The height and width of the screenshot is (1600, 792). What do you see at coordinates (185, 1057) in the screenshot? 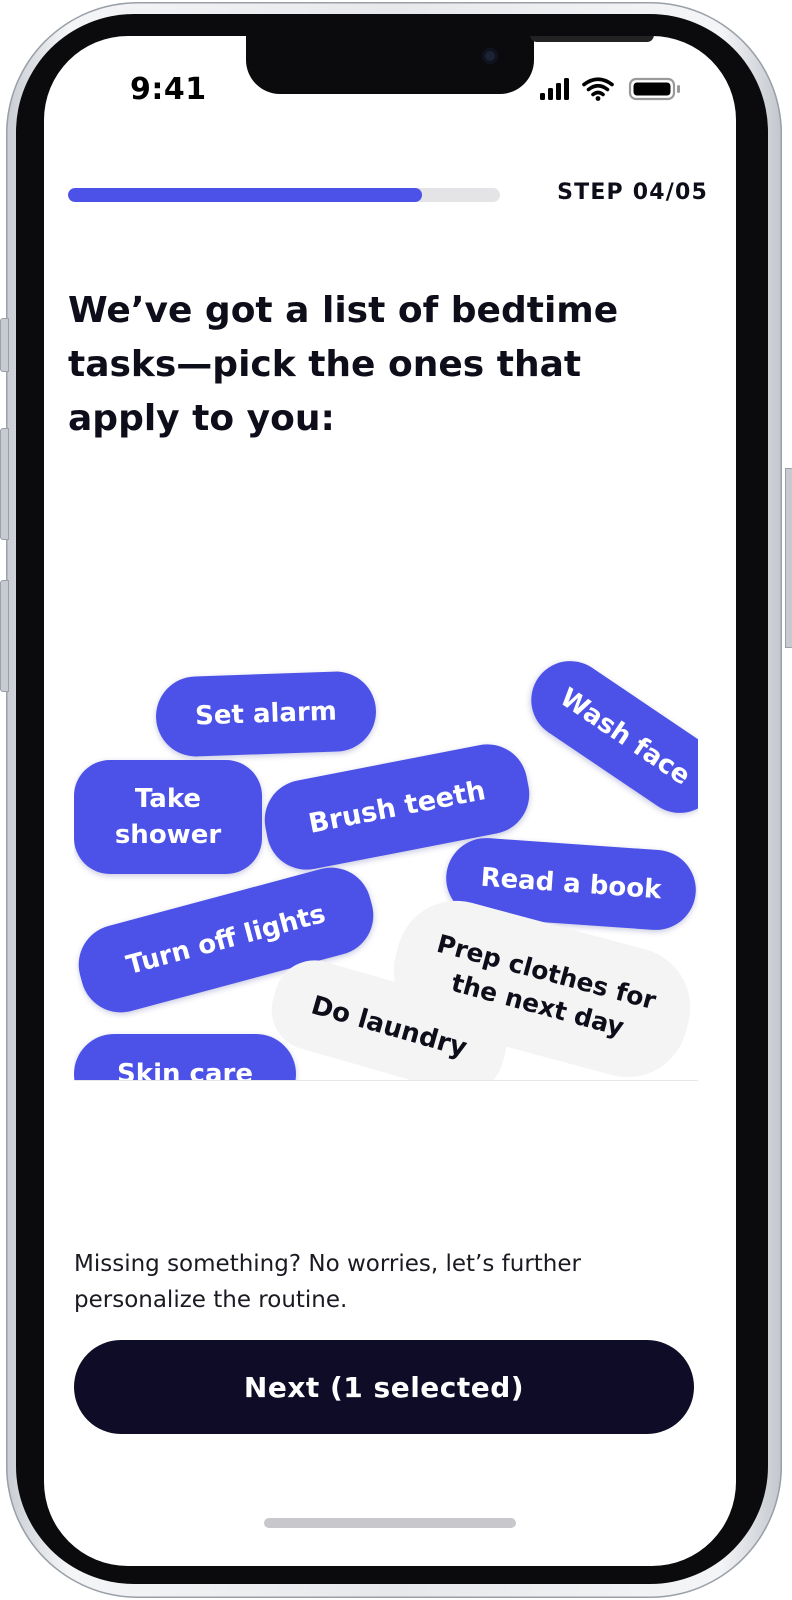
I see `task-chip-skin-care: Skin care` at bounding box center [185, 1057].